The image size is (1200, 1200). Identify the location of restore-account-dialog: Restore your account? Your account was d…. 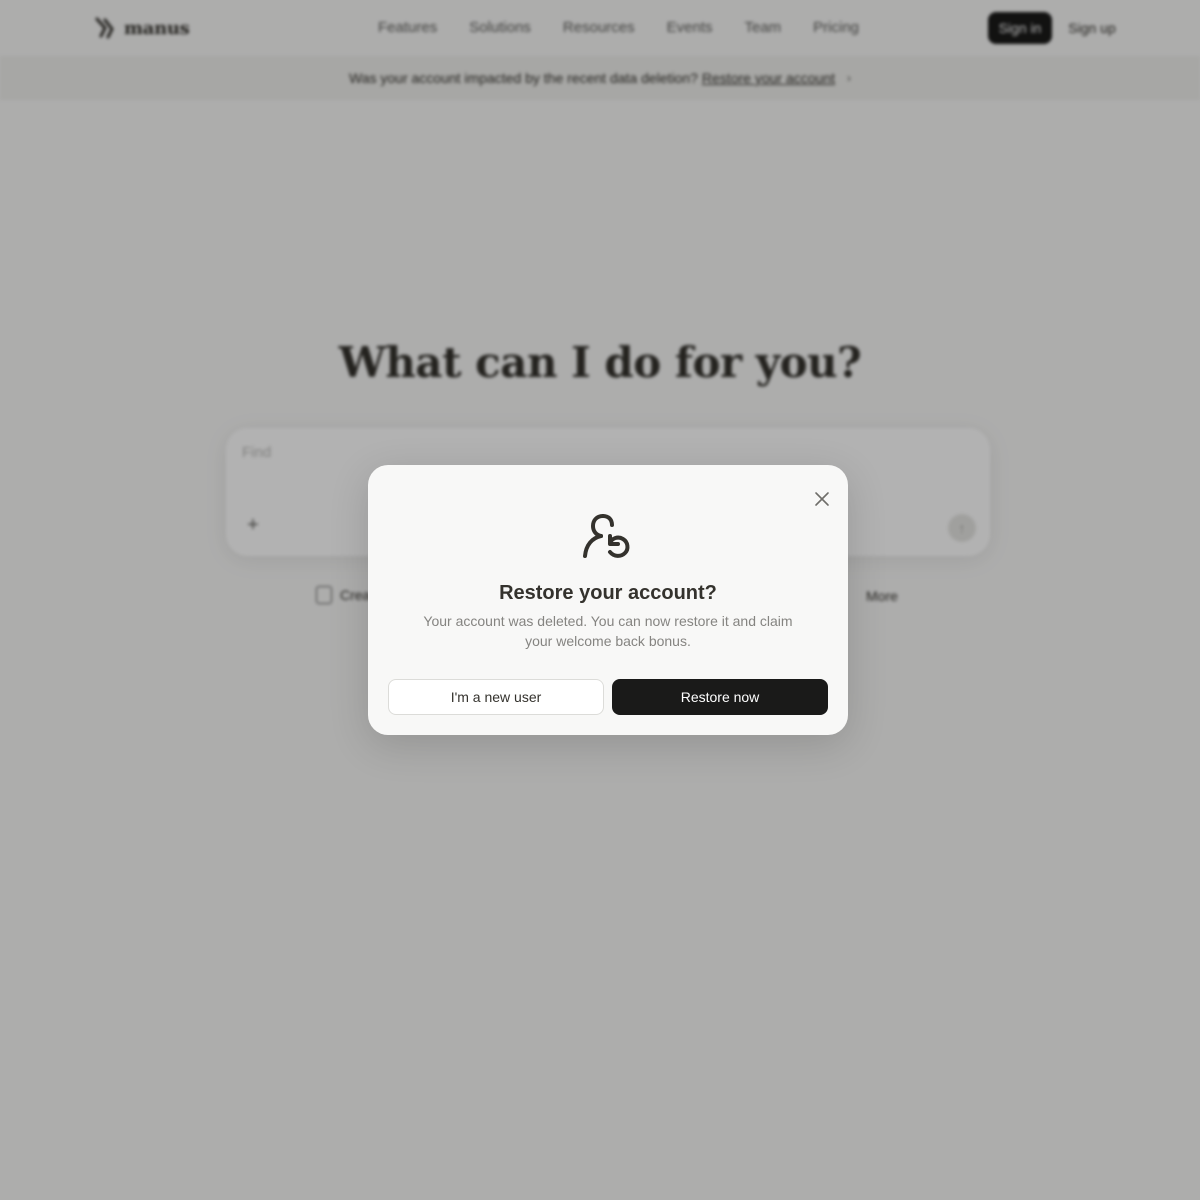
(608, 600).